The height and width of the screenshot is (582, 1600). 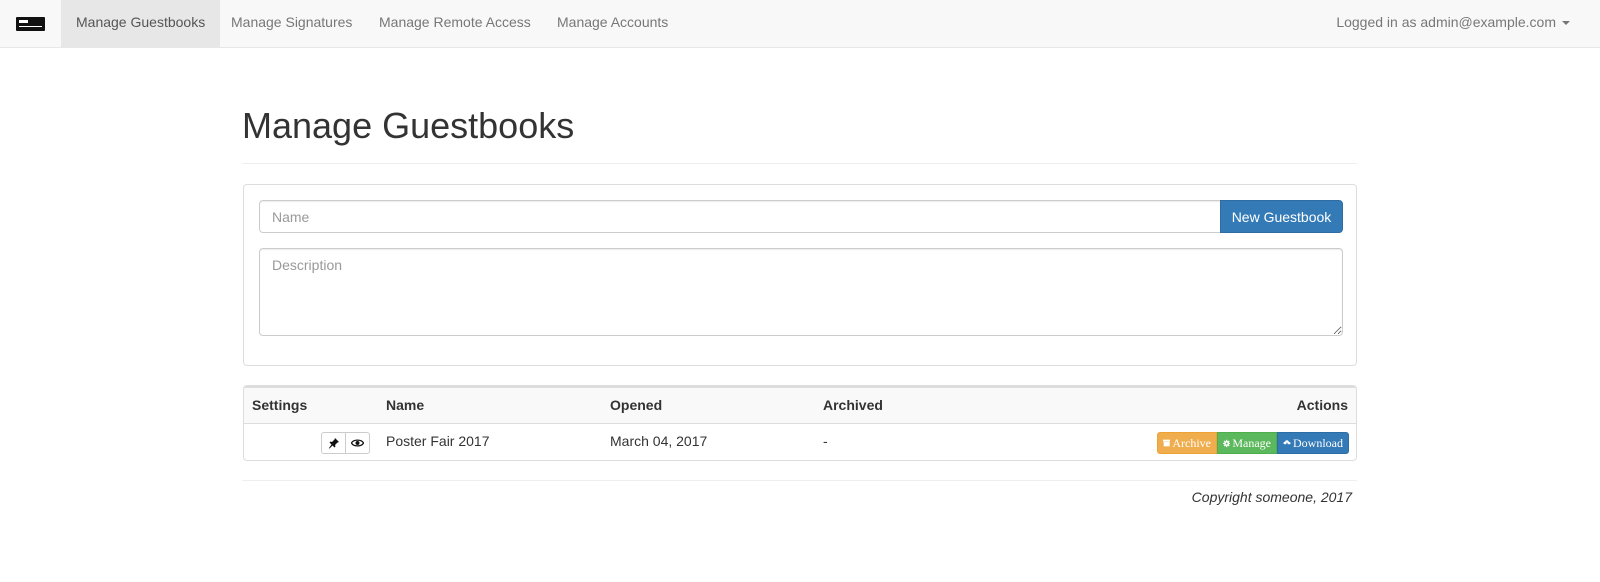 I want to click on new-guestbook-button: New Guestbook, so click(x=1281, y=216).